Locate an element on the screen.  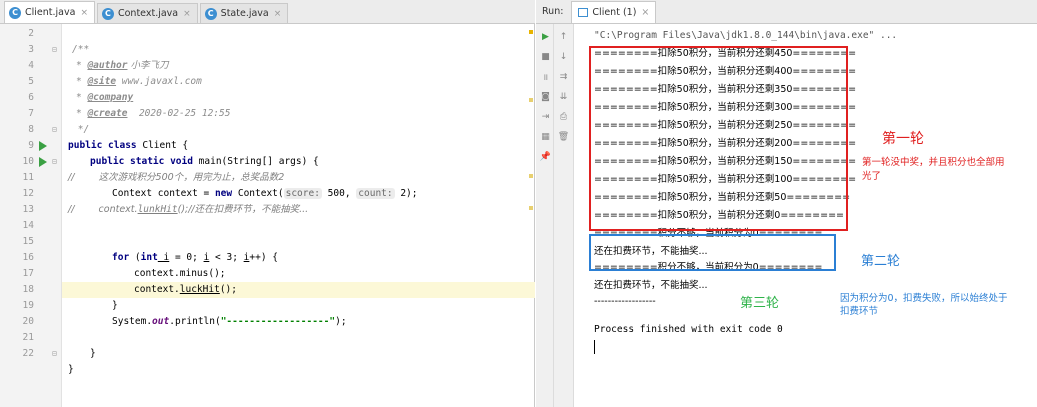
code-line: /** is located at coordinates (298, 50).